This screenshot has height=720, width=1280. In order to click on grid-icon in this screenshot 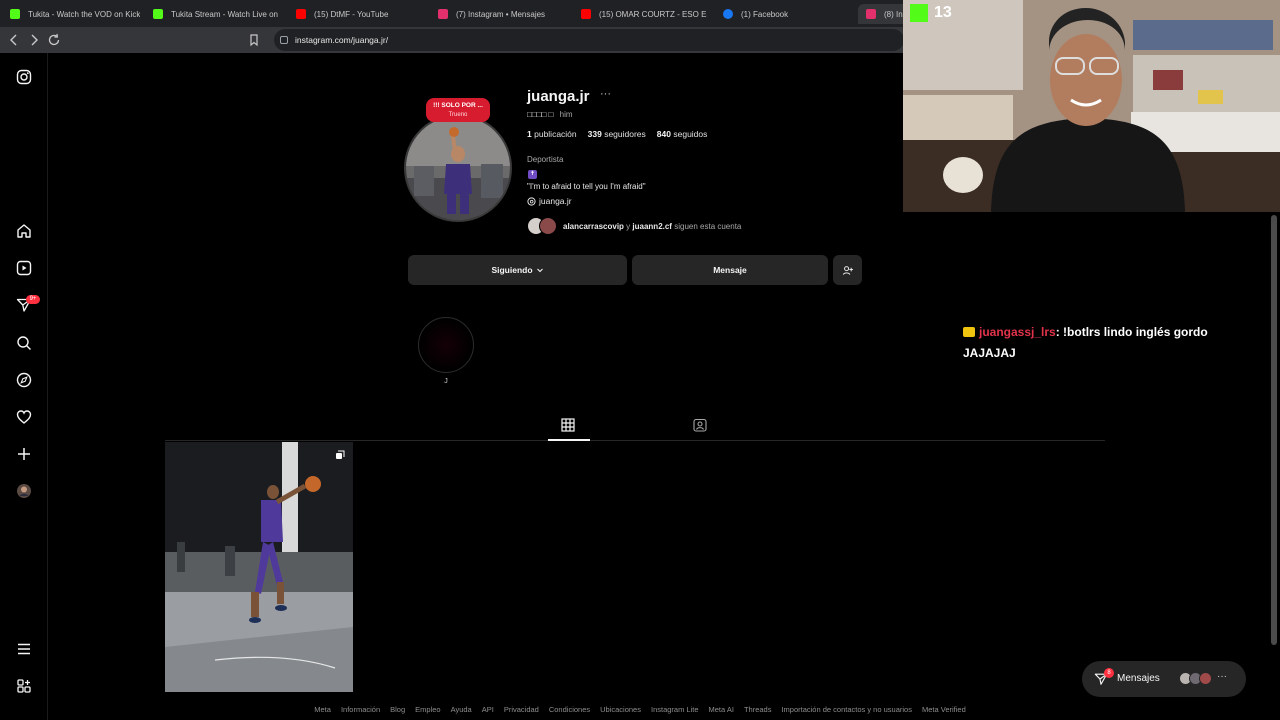, I will do `click(568, 425)`.